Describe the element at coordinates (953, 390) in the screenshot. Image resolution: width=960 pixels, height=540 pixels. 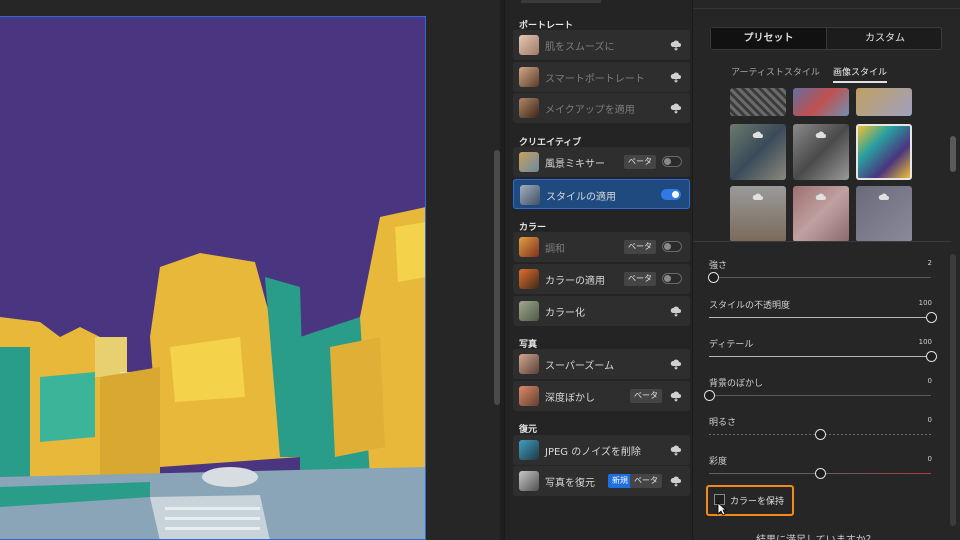
I see `scrollbar-track` at that location.